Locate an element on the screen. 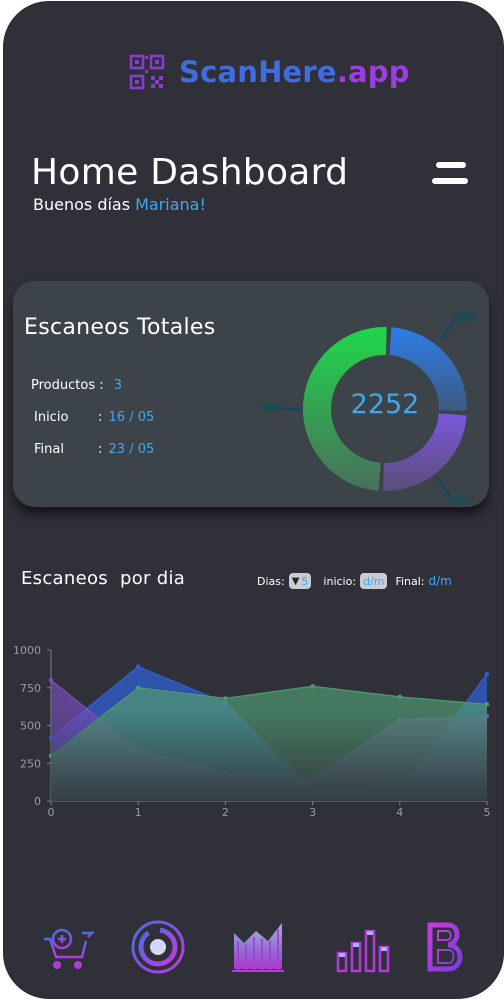 This screenshot has height=1000, width=504. menu-button is located at coordinates (451, 174).